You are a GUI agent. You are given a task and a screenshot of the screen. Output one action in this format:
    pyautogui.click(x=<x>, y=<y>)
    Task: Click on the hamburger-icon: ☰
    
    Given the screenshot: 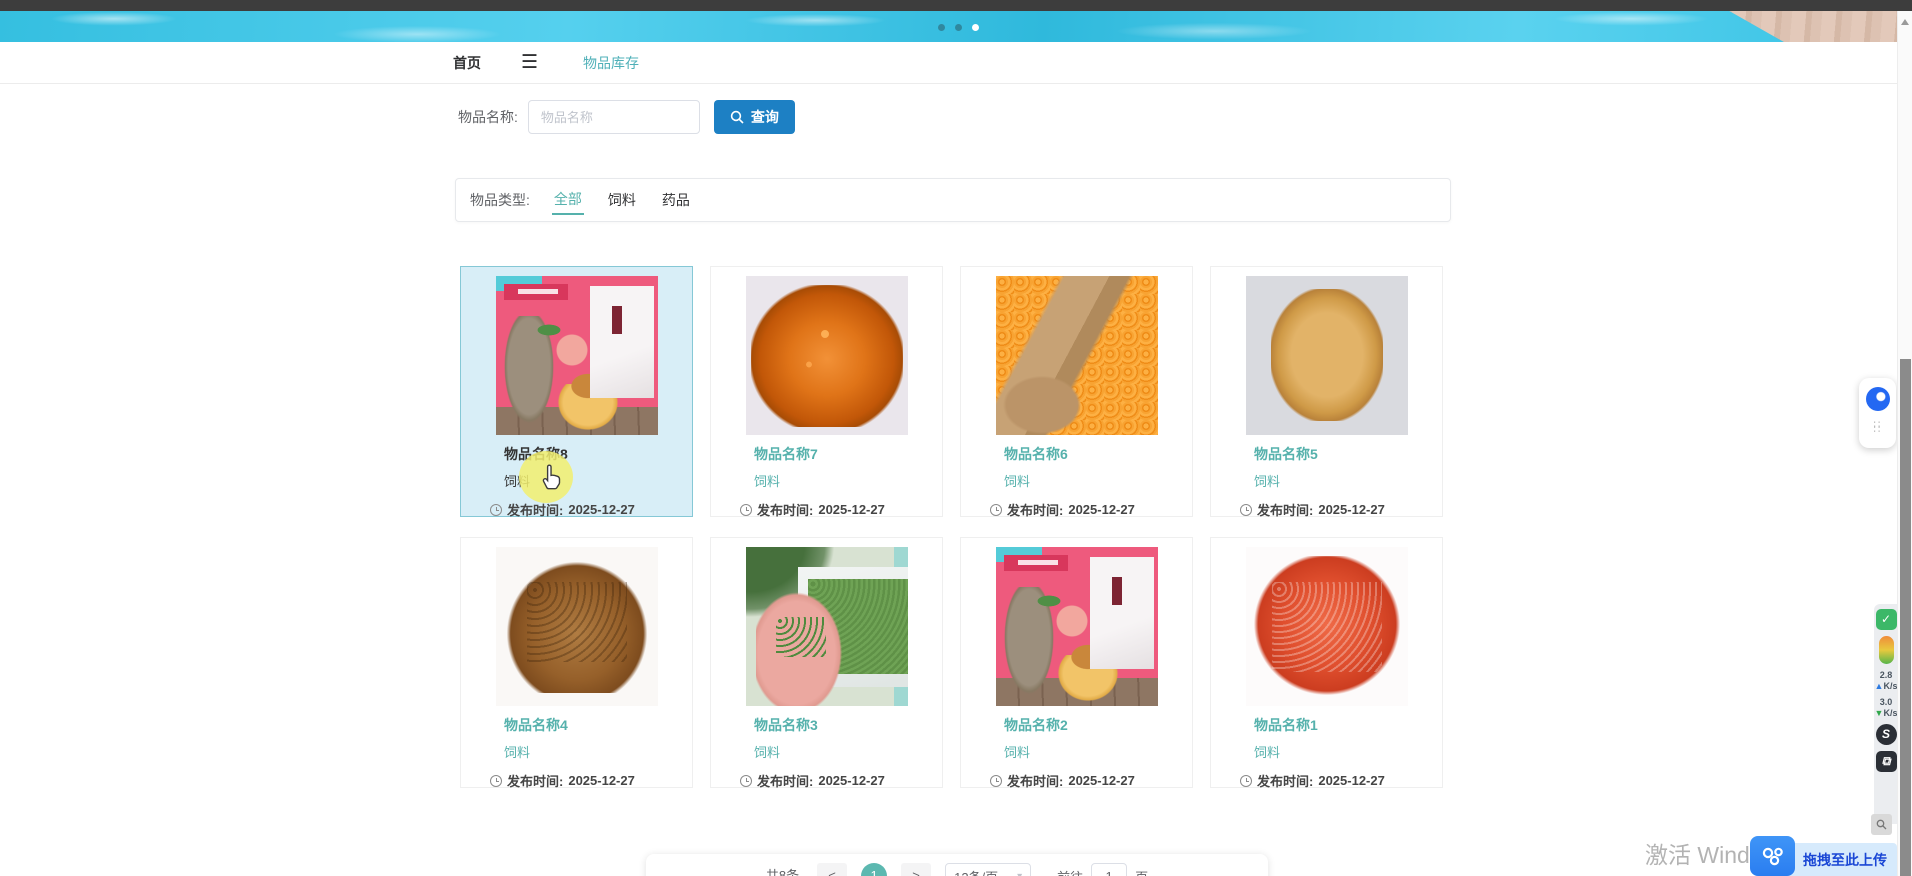 What is the action you would take?
    pyautogui.click(x=529, y=62)
    